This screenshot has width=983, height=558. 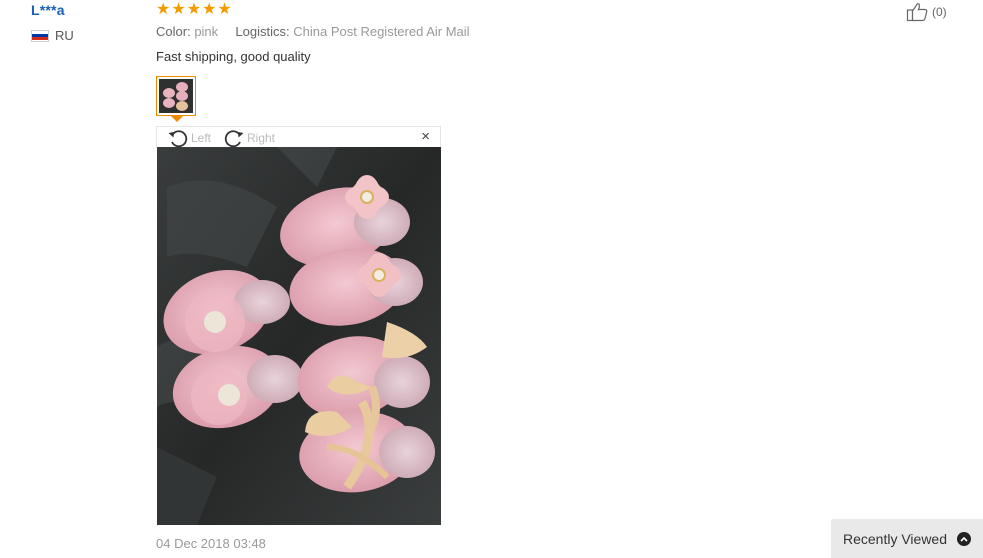 What do you see at coordinates (917, 12) in the screenshot?
I see `thumbs-up-icon` at bounding box center [917, 12].